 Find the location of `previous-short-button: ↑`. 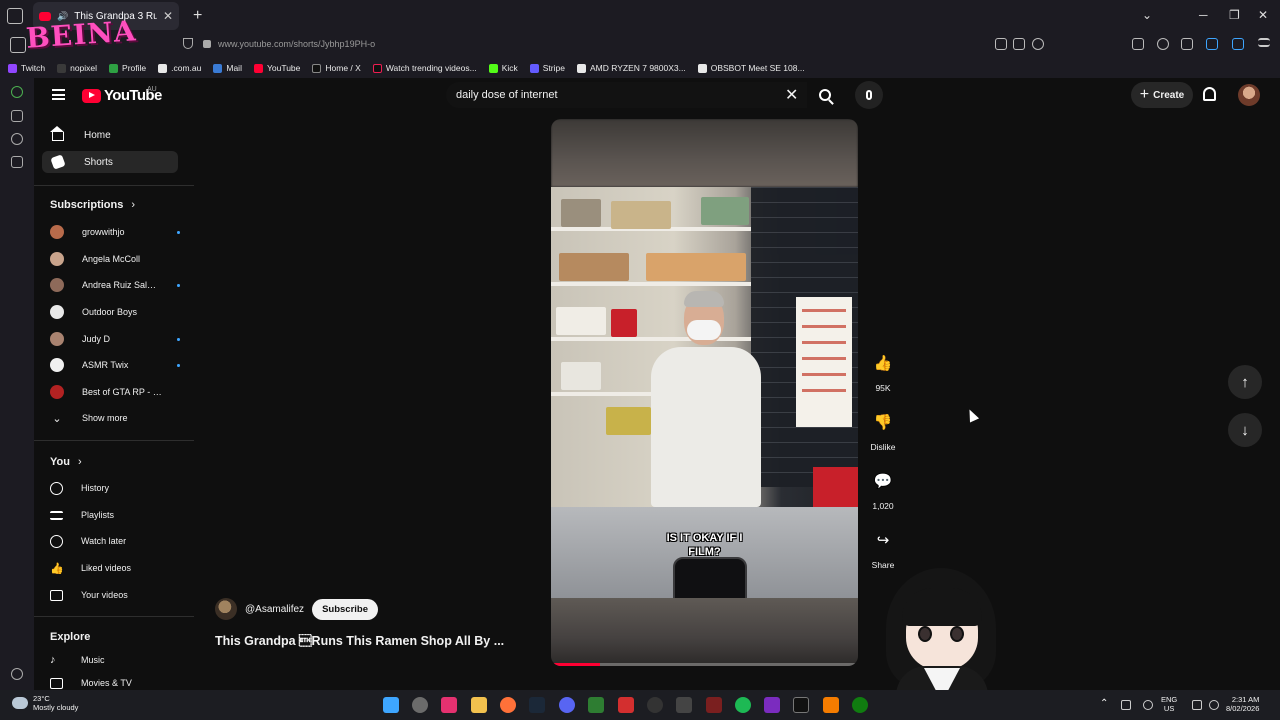

previous-short-button: ↑ is located at coordinates (1245, 382).